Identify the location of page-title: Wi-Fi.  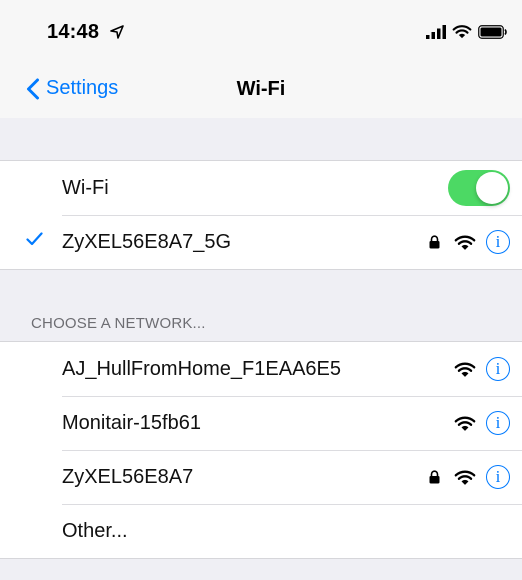
(261, 89).